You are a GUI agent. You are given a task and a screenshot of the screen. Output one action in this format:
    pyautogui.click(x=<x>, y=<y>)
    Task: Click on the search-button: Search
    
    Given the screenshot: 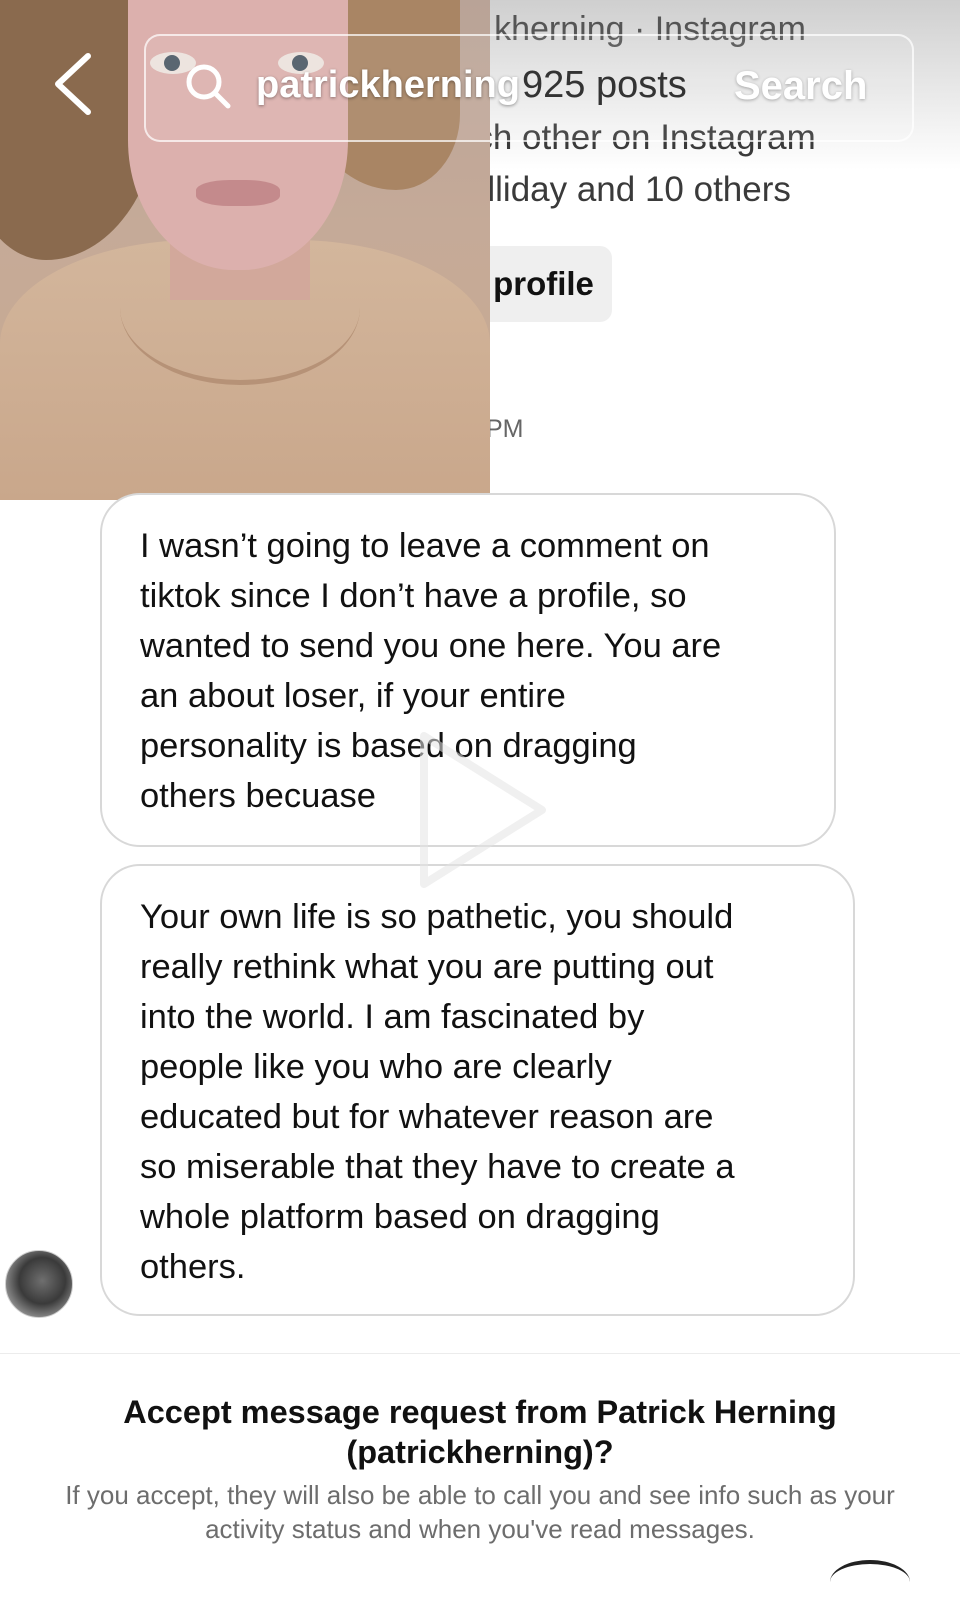 What is the action you would take?
    pyautogui.click(x=800, y=86)
    